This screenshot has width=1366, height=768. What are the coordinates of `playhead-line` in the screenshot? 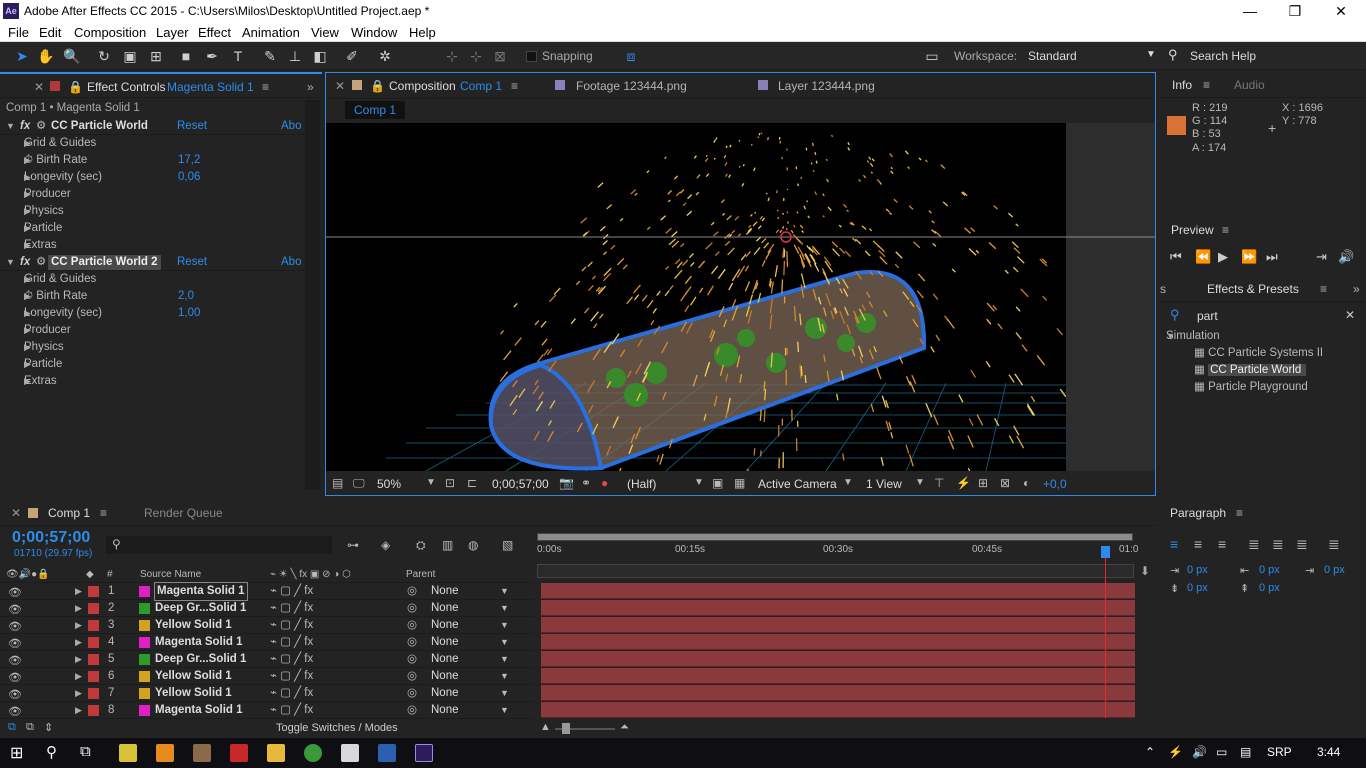 It's located at (1105, 638).